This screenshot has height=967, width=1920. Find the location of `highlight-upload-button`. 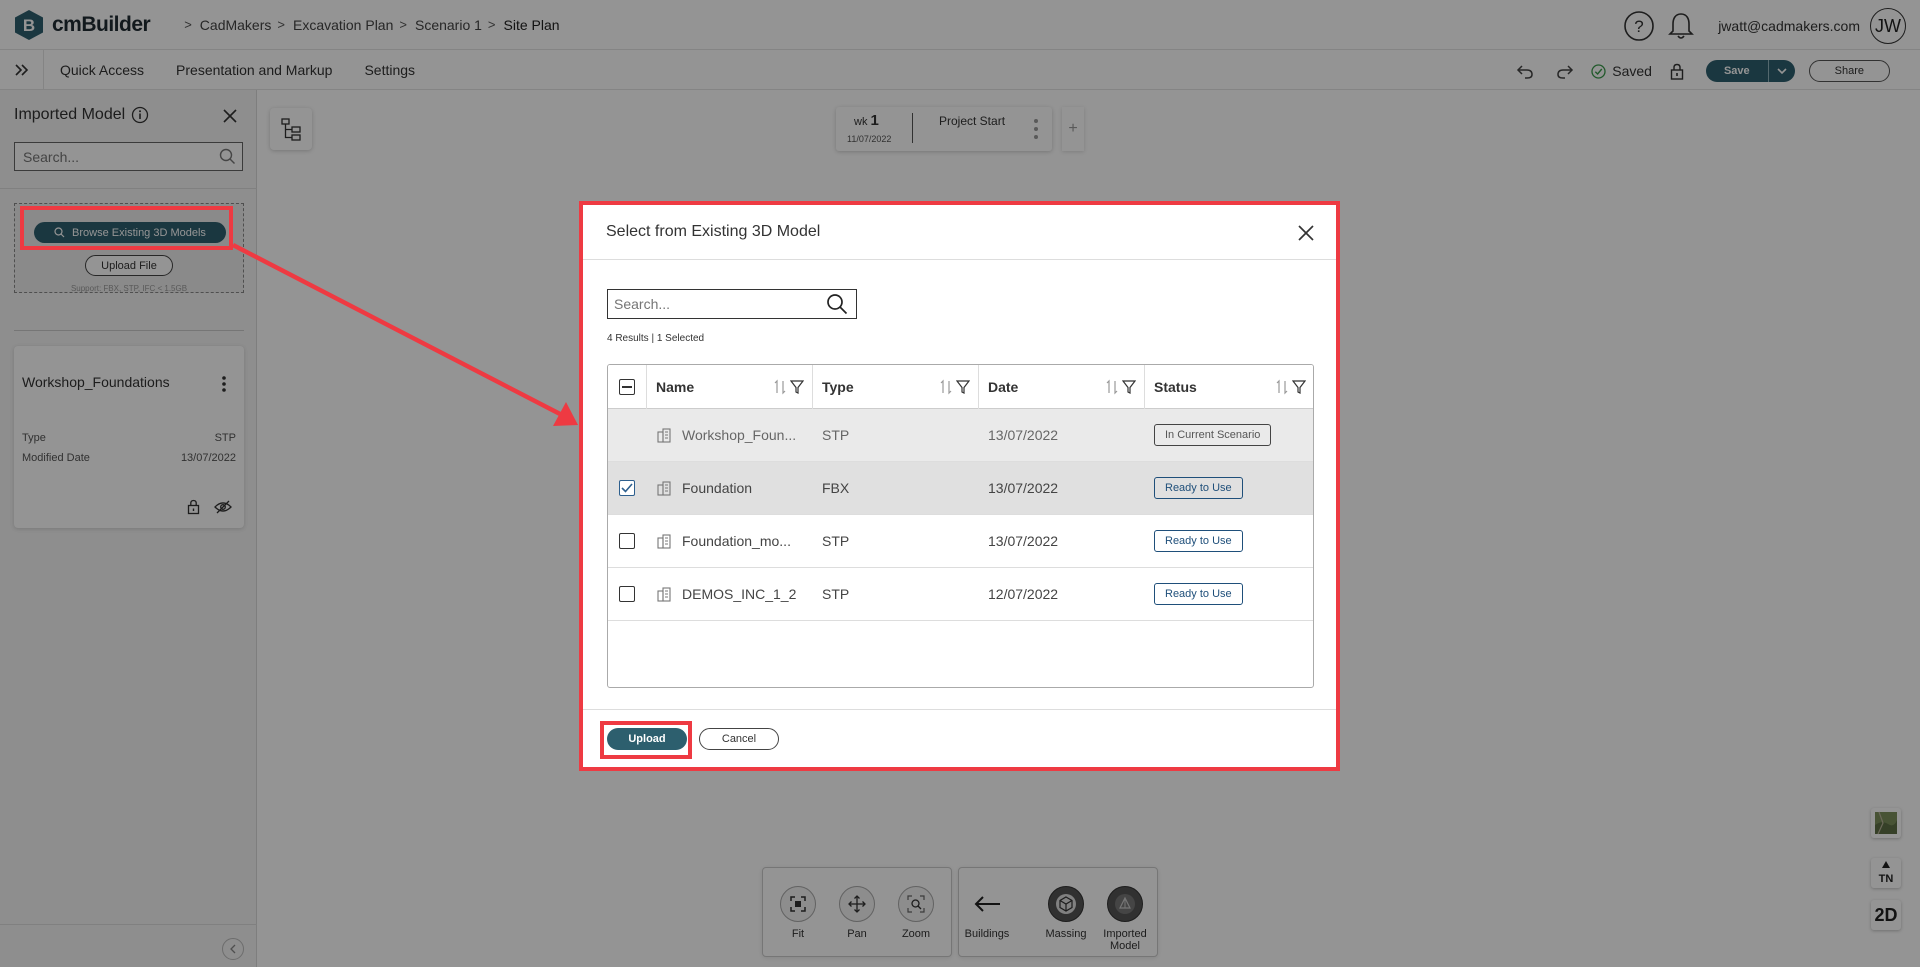

highlight-upload-button is located at coordinates (646, 740).